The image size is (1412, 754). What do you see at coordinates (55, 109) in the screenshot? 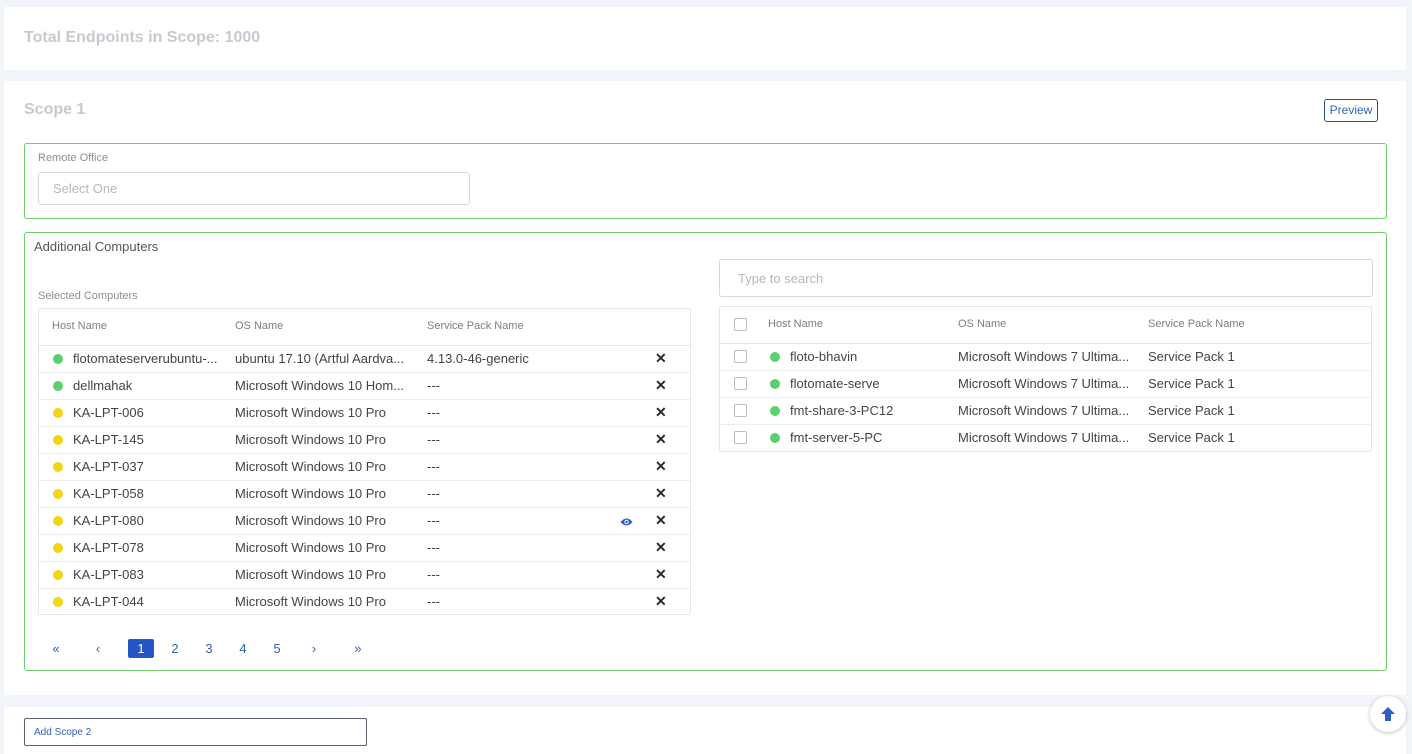
I see `scope-title: Scope 1` at bounding box center [55, 109].